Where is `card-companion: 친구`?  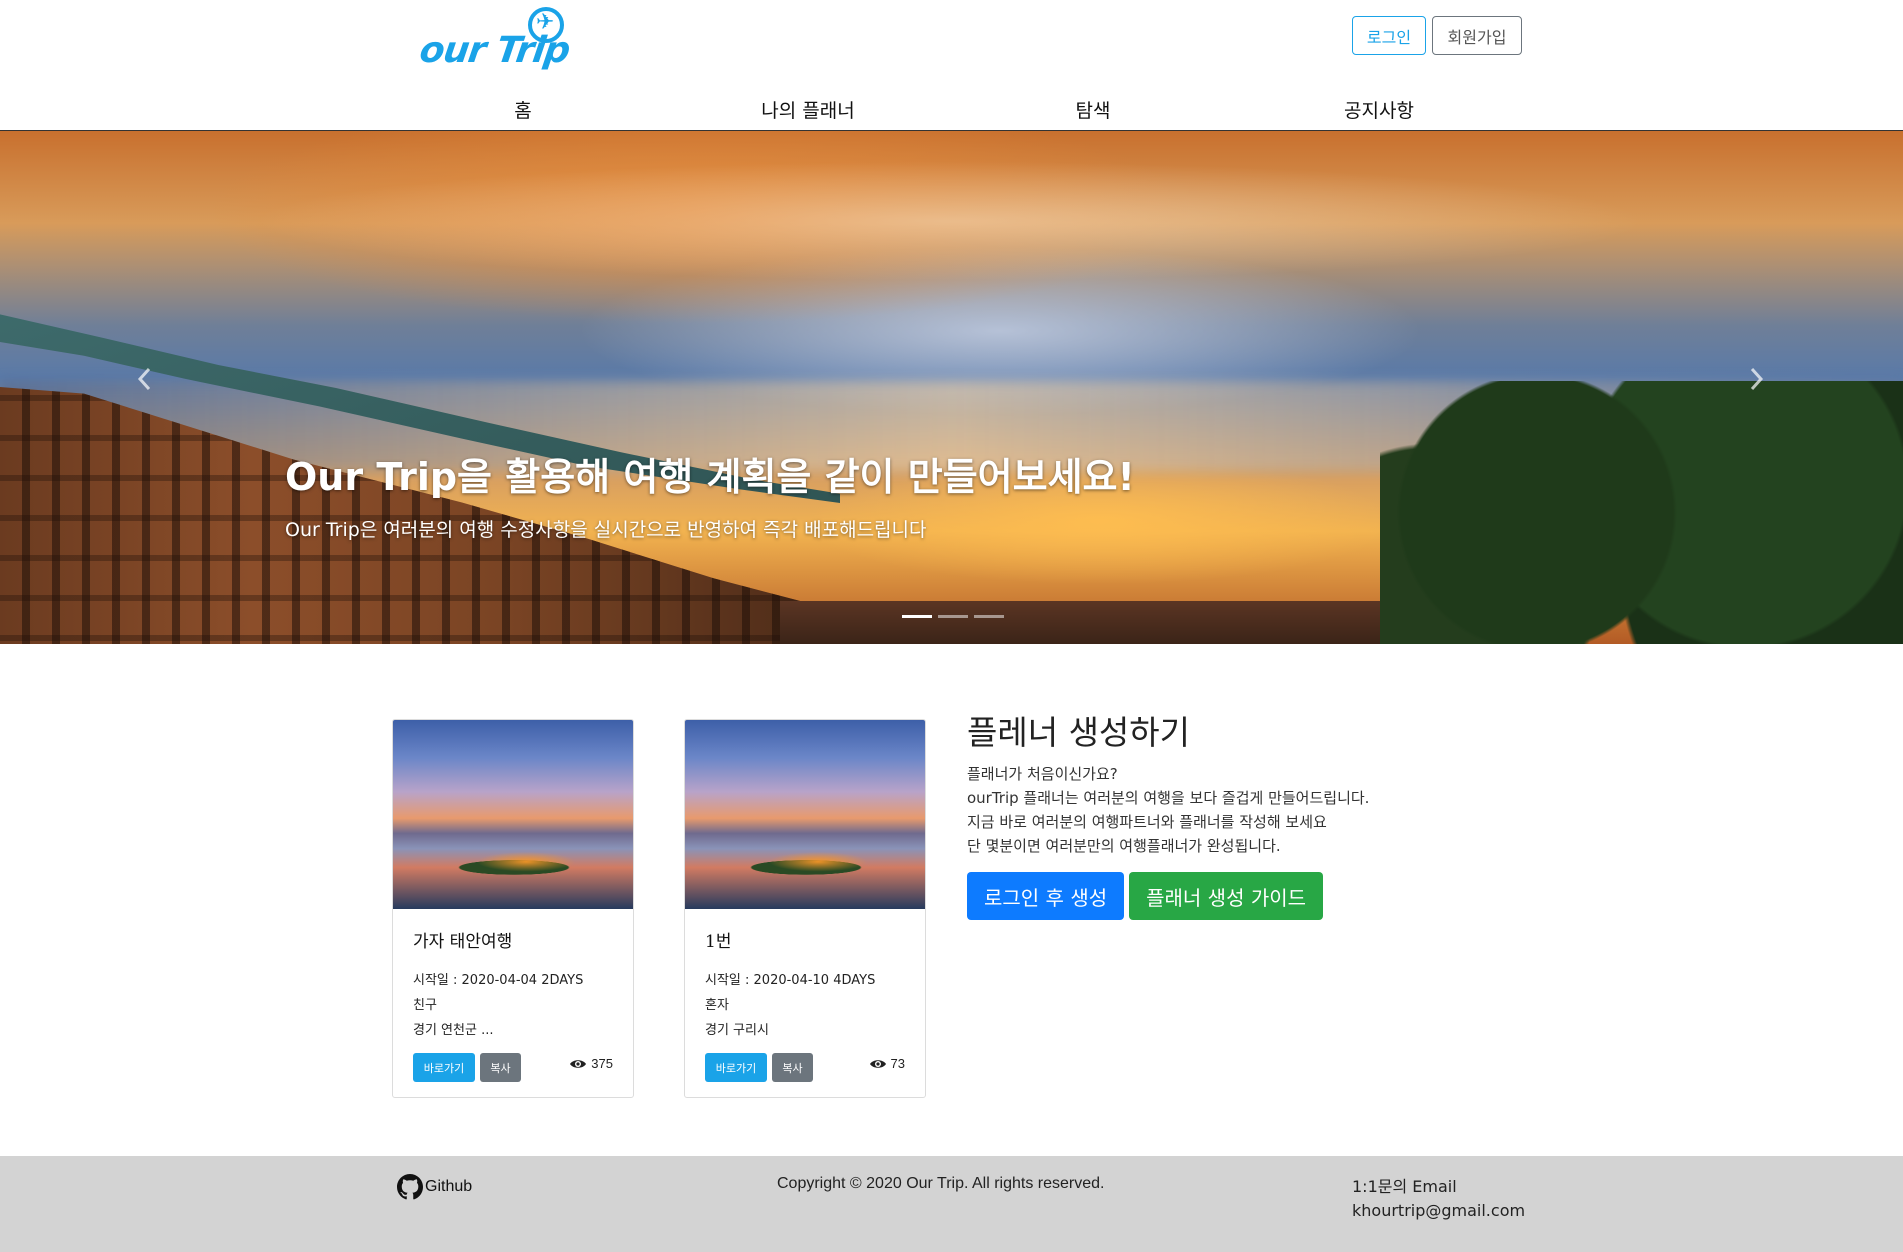
card-companion: 친구 is located at coordinates (425, 1005).